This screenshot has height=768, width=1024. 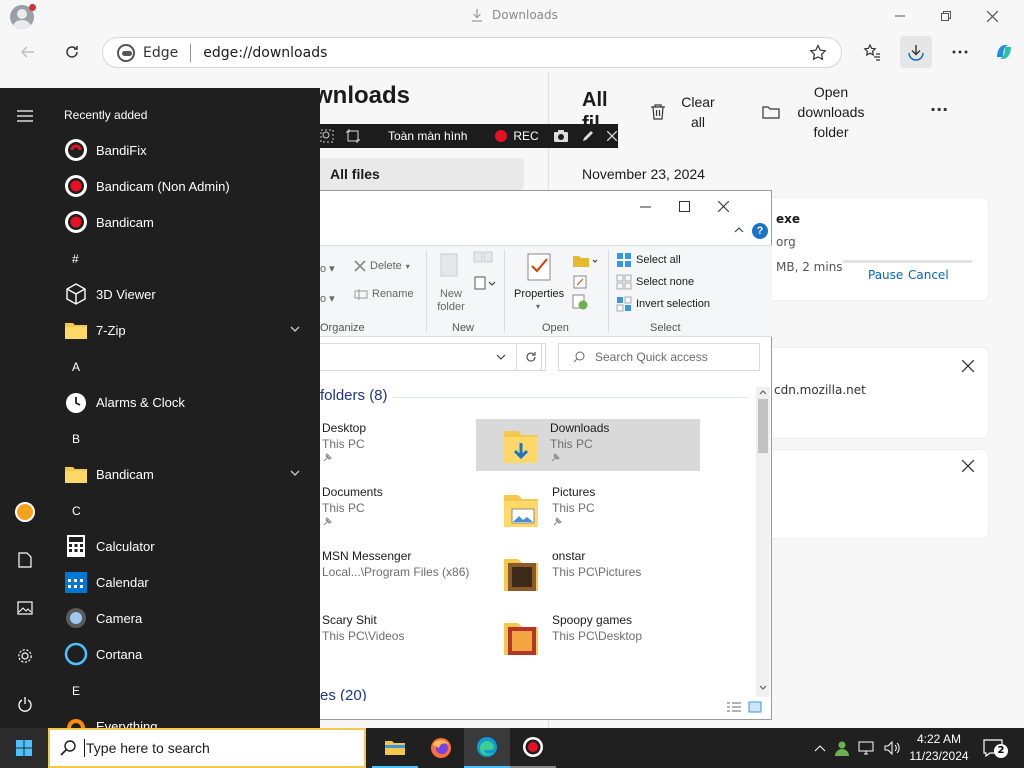 I want to click on large-icons-view-icon, so click(x=755, y=707).